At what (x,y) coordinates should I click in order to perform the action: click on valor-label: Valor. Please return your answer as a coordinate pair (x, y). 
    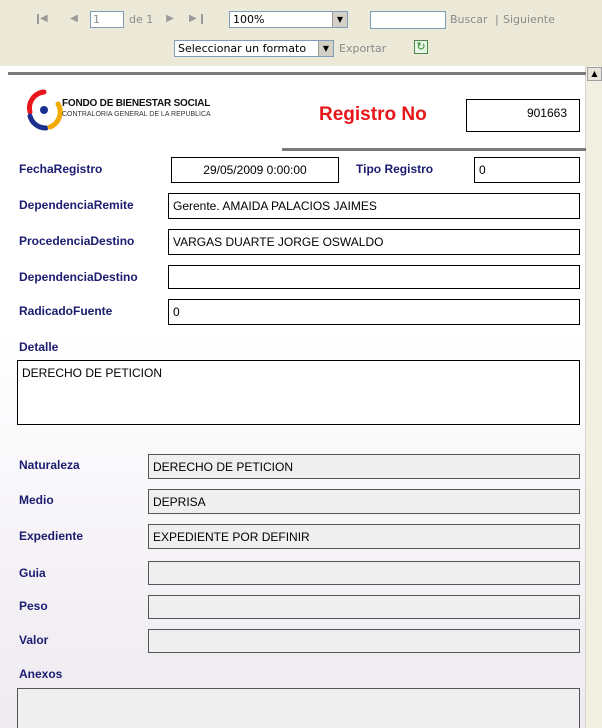
    Looking at the image, I should click on (34, 640).